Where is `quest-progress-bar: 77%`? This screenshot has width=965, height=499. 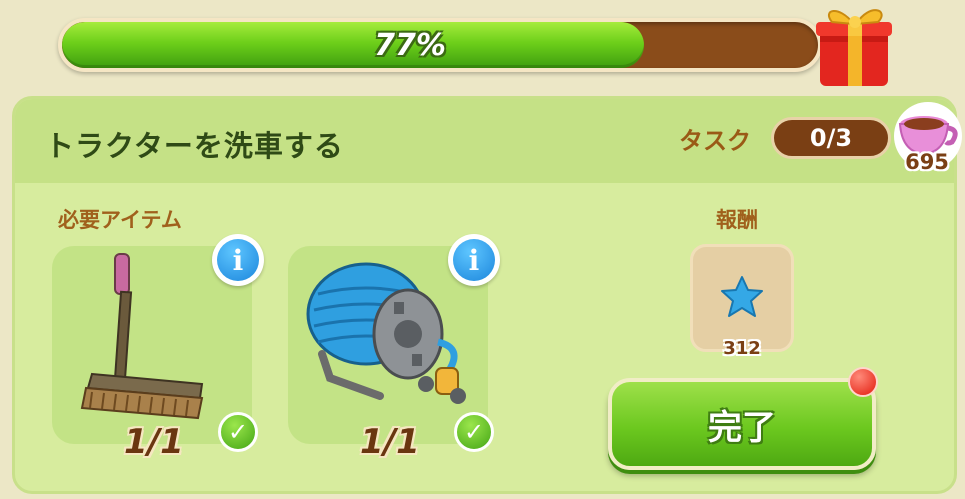 quest-progress-bar: 77% is located at coordinates (440, 45).